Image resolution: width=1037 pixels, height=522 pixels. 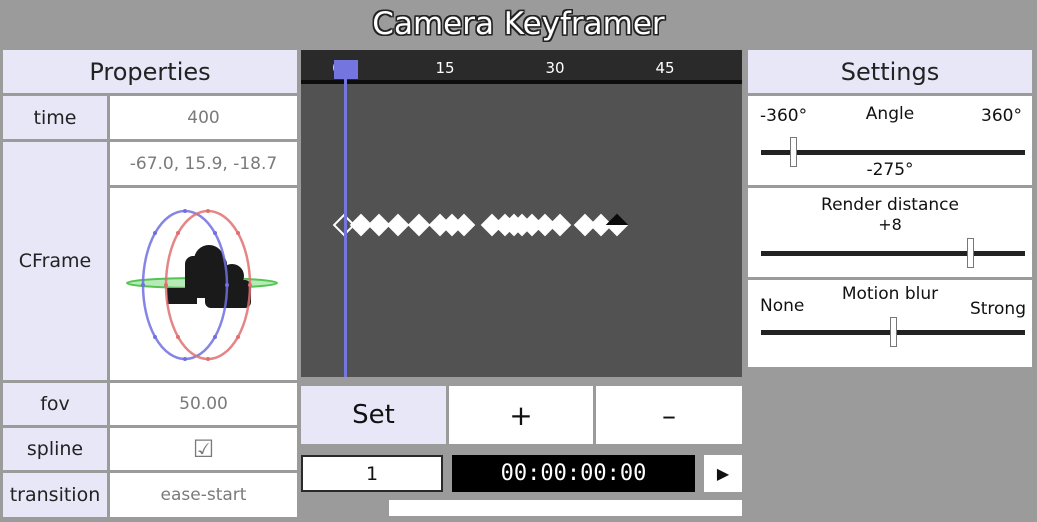 What do you see at coordinates (890, 71) in the screenshot?
I see `settings-header: Settings` at bounding box center [890, 71].